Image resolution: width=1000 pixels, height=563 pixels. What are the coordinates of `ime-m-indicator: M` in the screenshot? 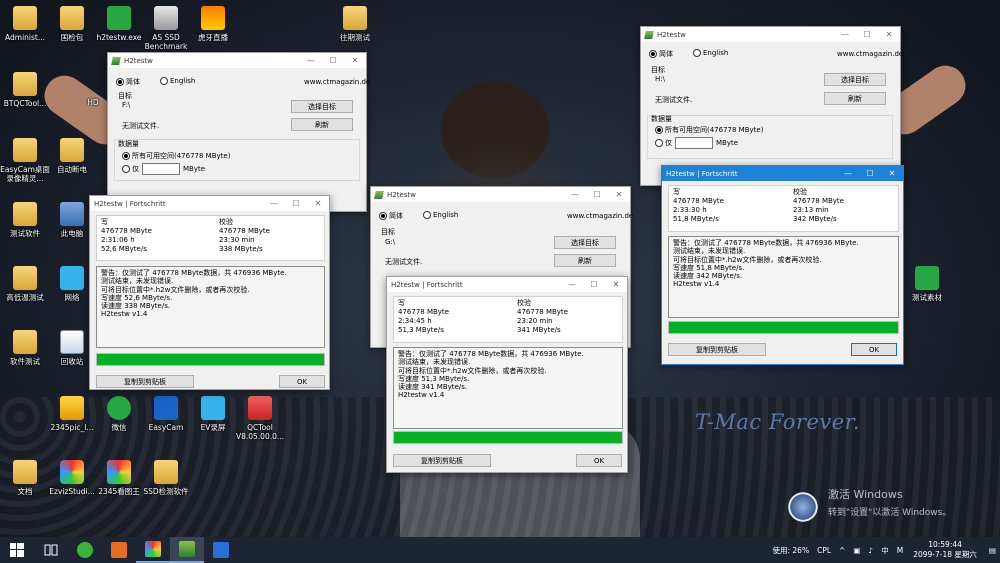 It's located at (900, 550).